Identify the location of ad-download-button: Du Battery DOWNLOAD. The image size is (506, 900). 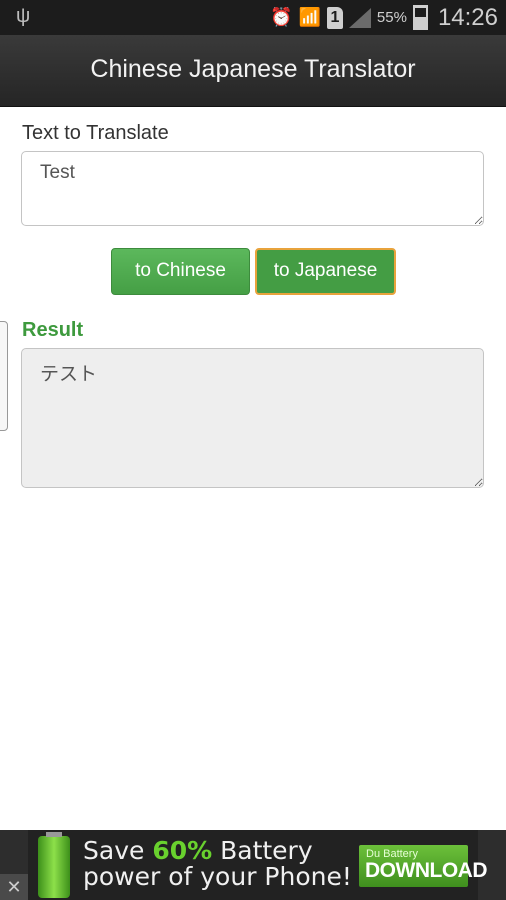
(423, 866).